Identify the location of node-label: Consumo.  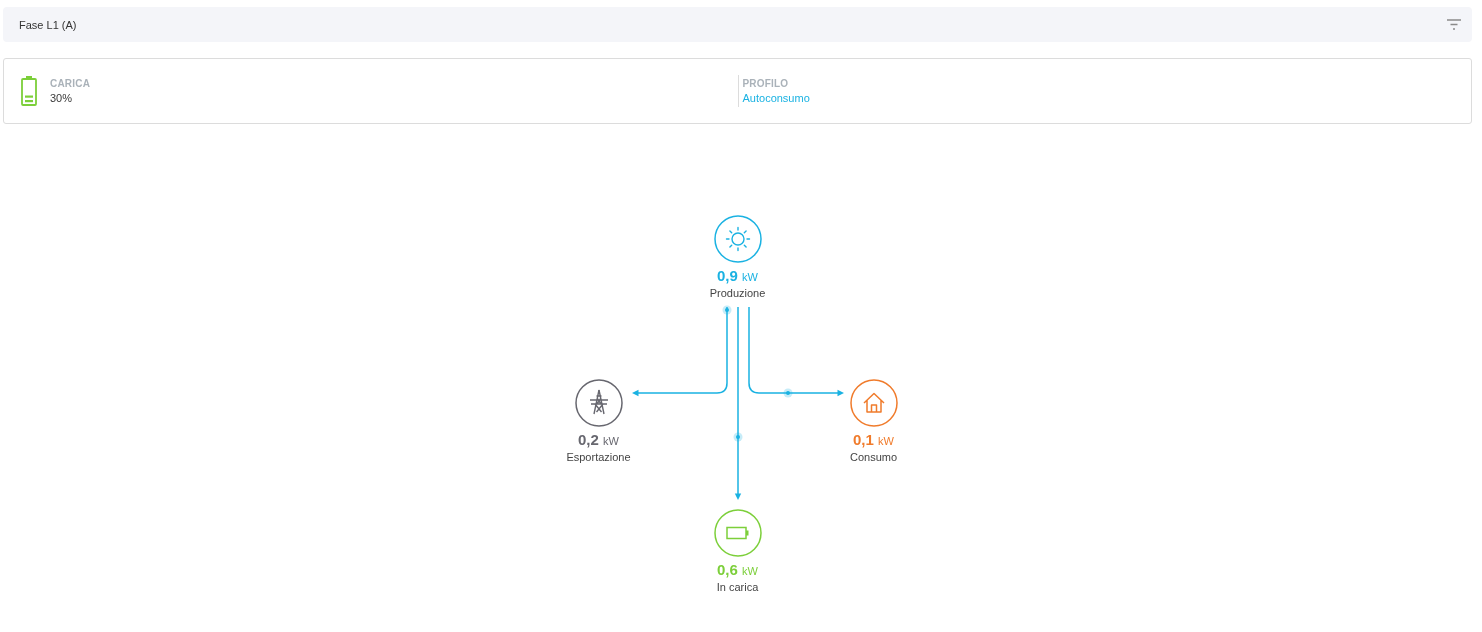
(873, 457).